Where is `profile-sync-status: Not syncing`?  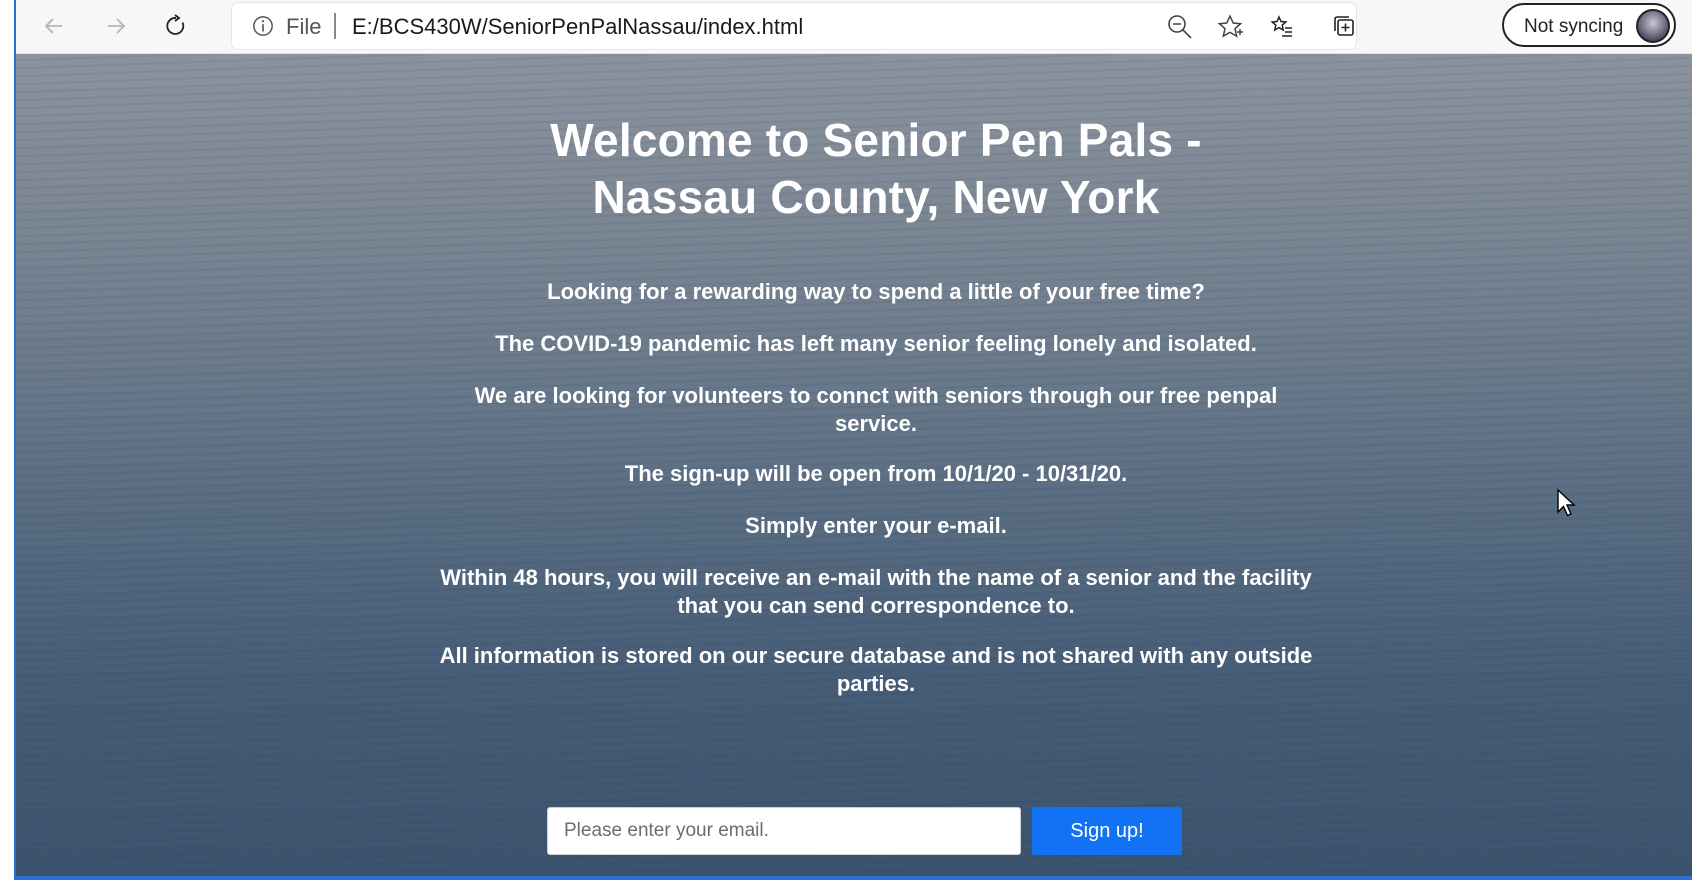
profile-sync-status: Not syncing is located at coordinates (1574, 26).